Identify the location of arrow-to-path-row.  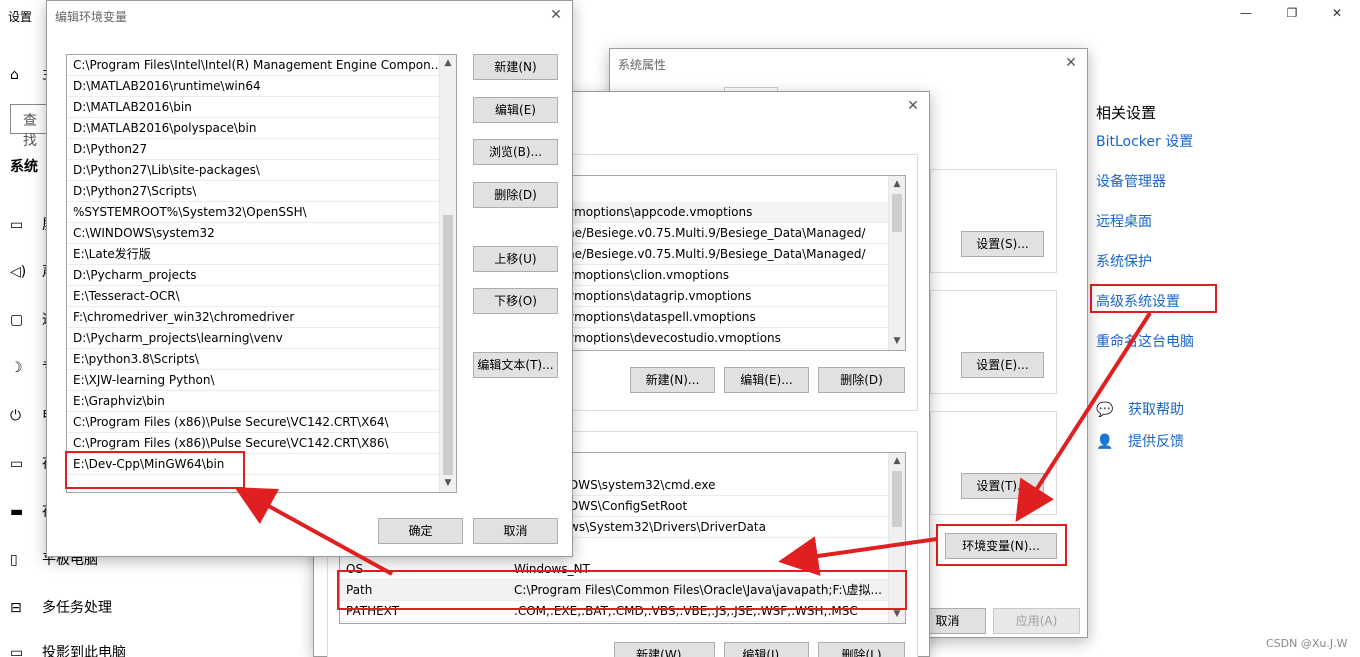
(858, 556).